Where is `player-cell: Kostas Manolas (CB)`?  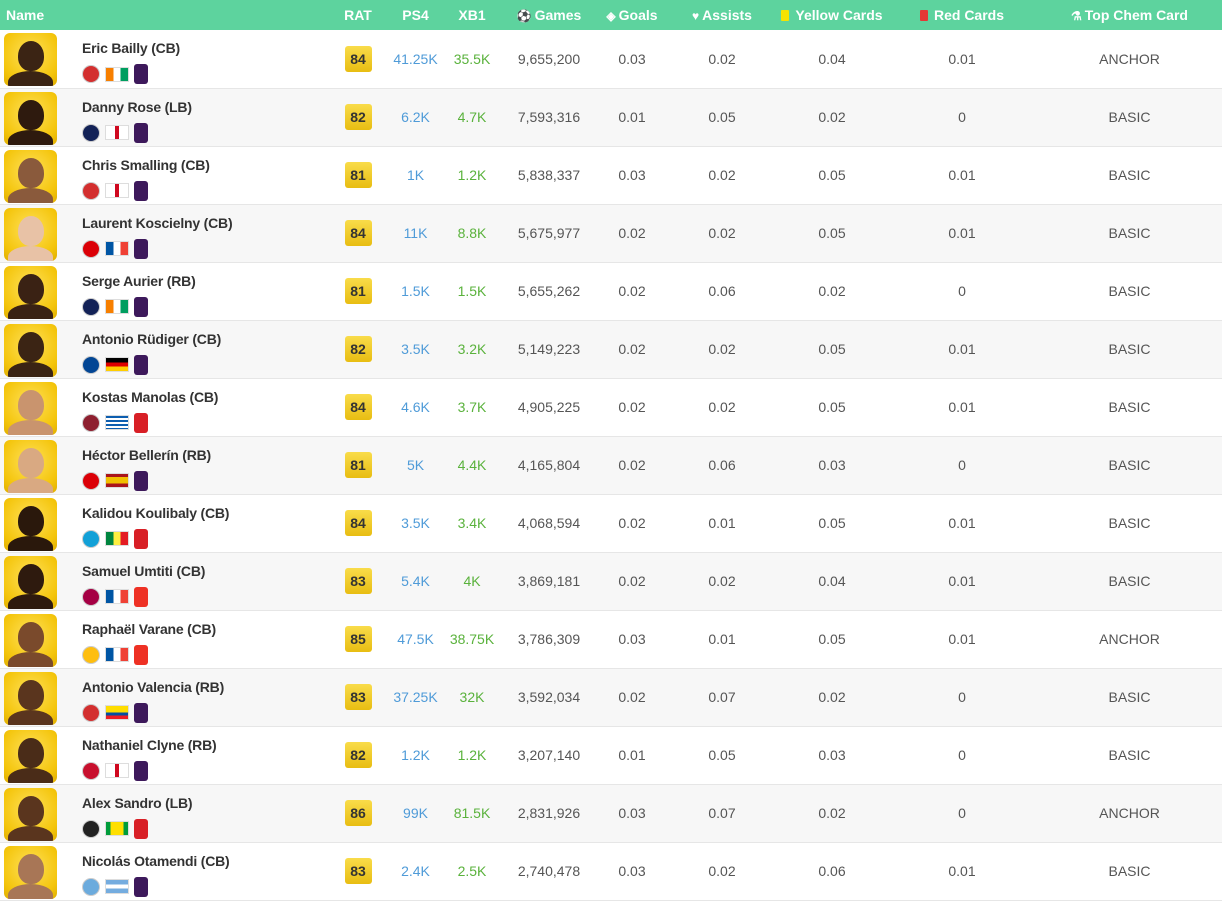 player-cell: Kostas Manolas (CB) is located at coordinates (164, 407).